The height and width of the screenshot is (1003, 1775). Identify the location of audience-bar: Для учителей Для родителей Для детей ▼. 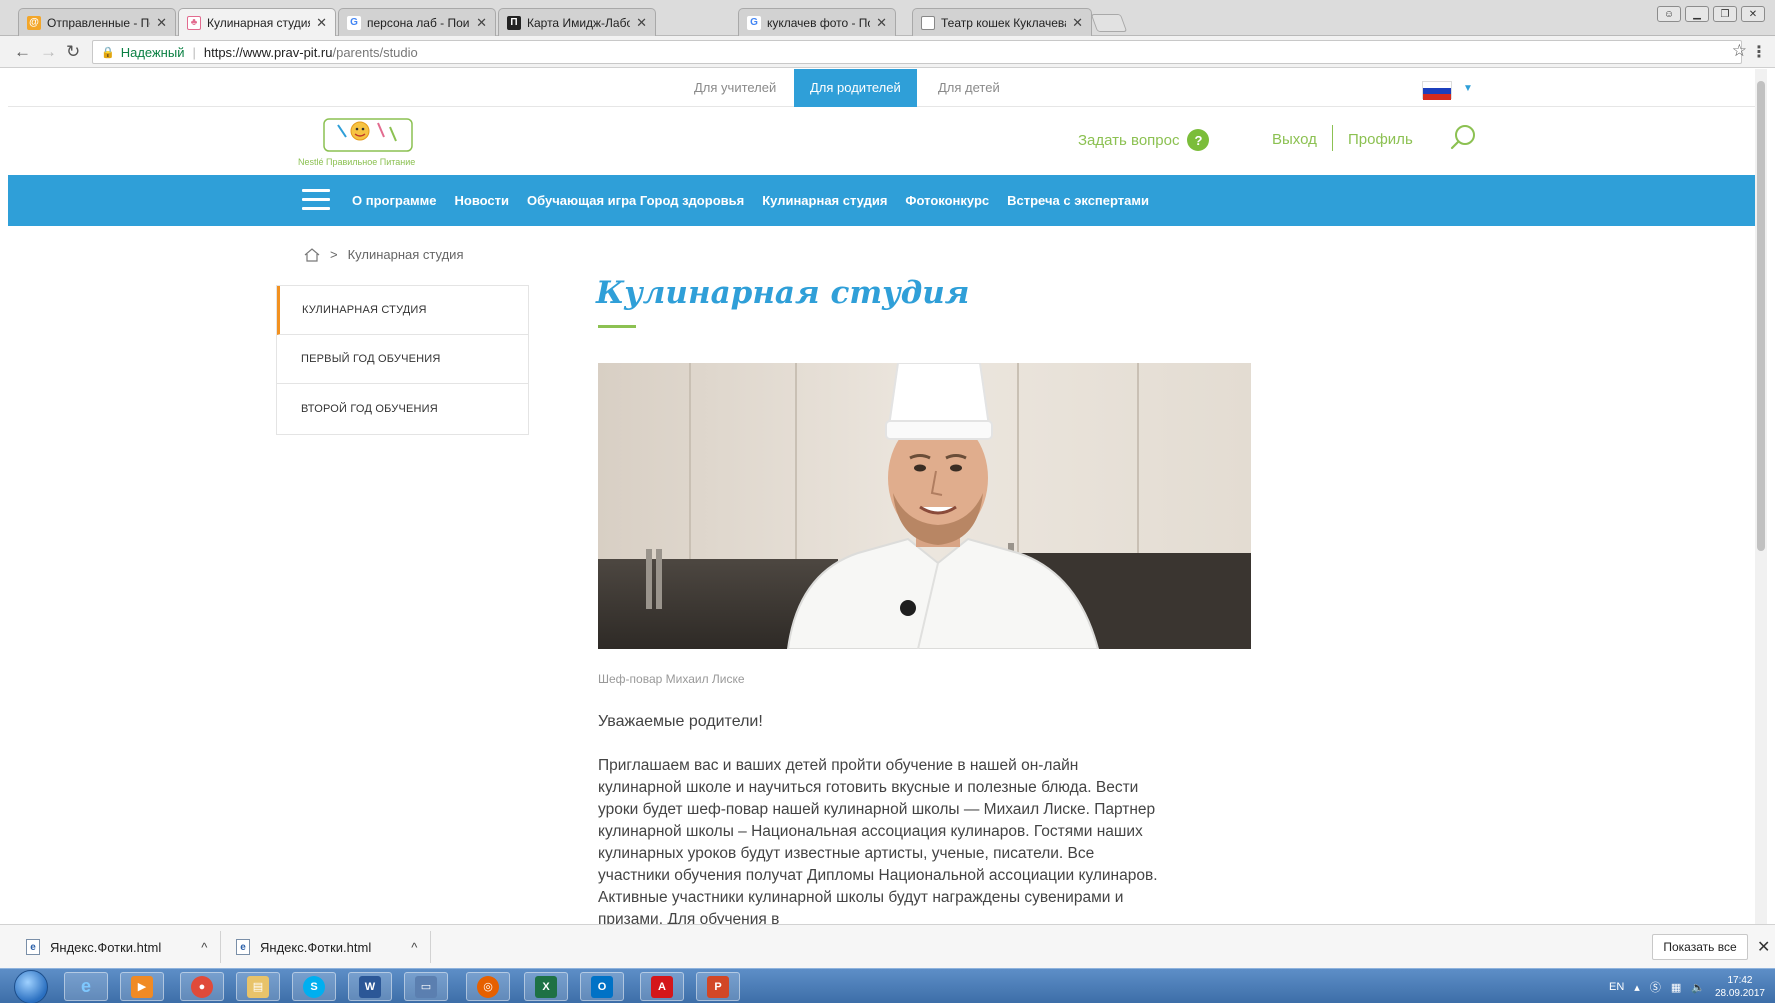
(881, 88).